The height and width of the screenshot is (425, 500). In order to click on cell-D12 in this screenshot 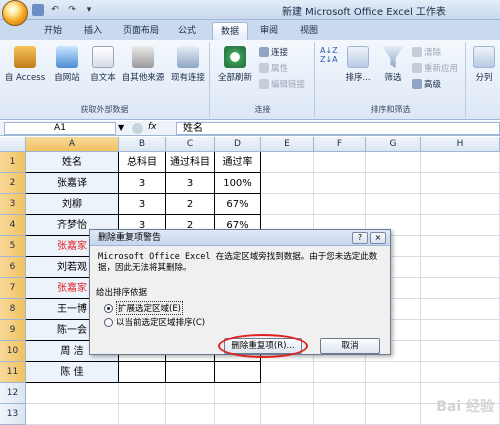, I will do `click(238, 393)`.